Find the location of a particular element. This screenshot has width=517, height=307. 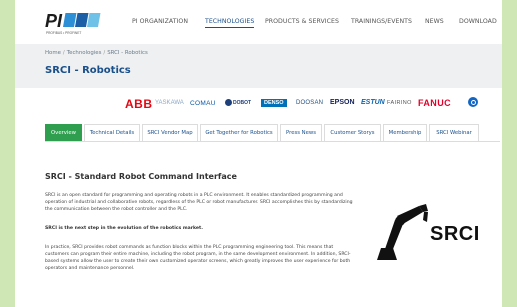

dobot-label: DOBOT is located at coordinates (242, 102).